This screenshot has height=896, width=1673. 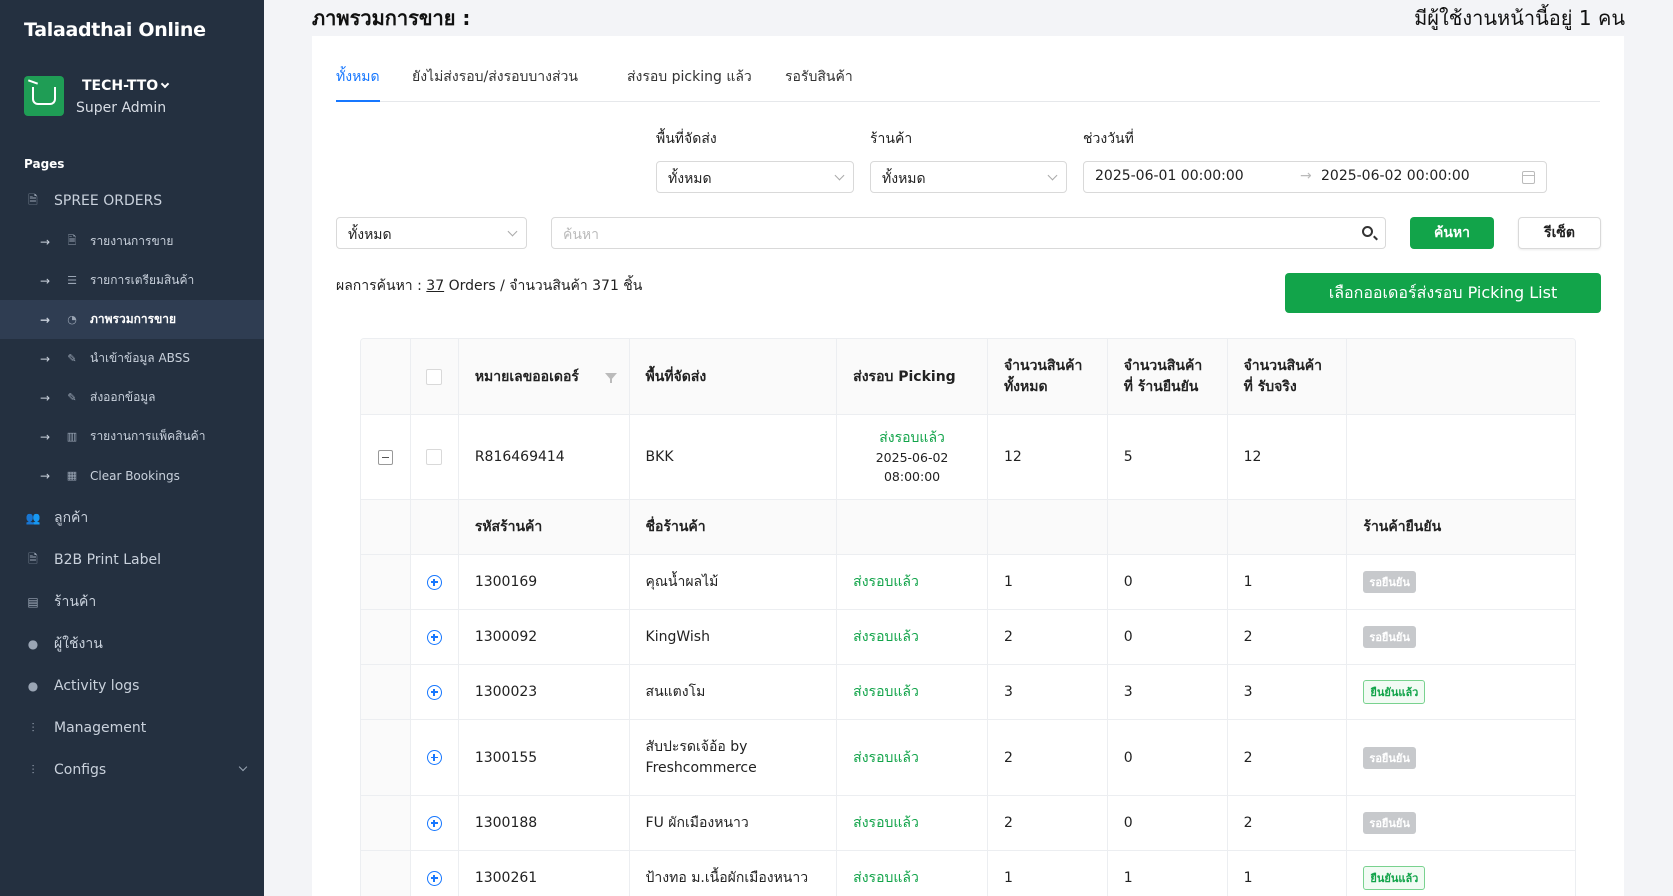 I want to click on shop-select: ทั้งหมด, so click(x=968, y=177).